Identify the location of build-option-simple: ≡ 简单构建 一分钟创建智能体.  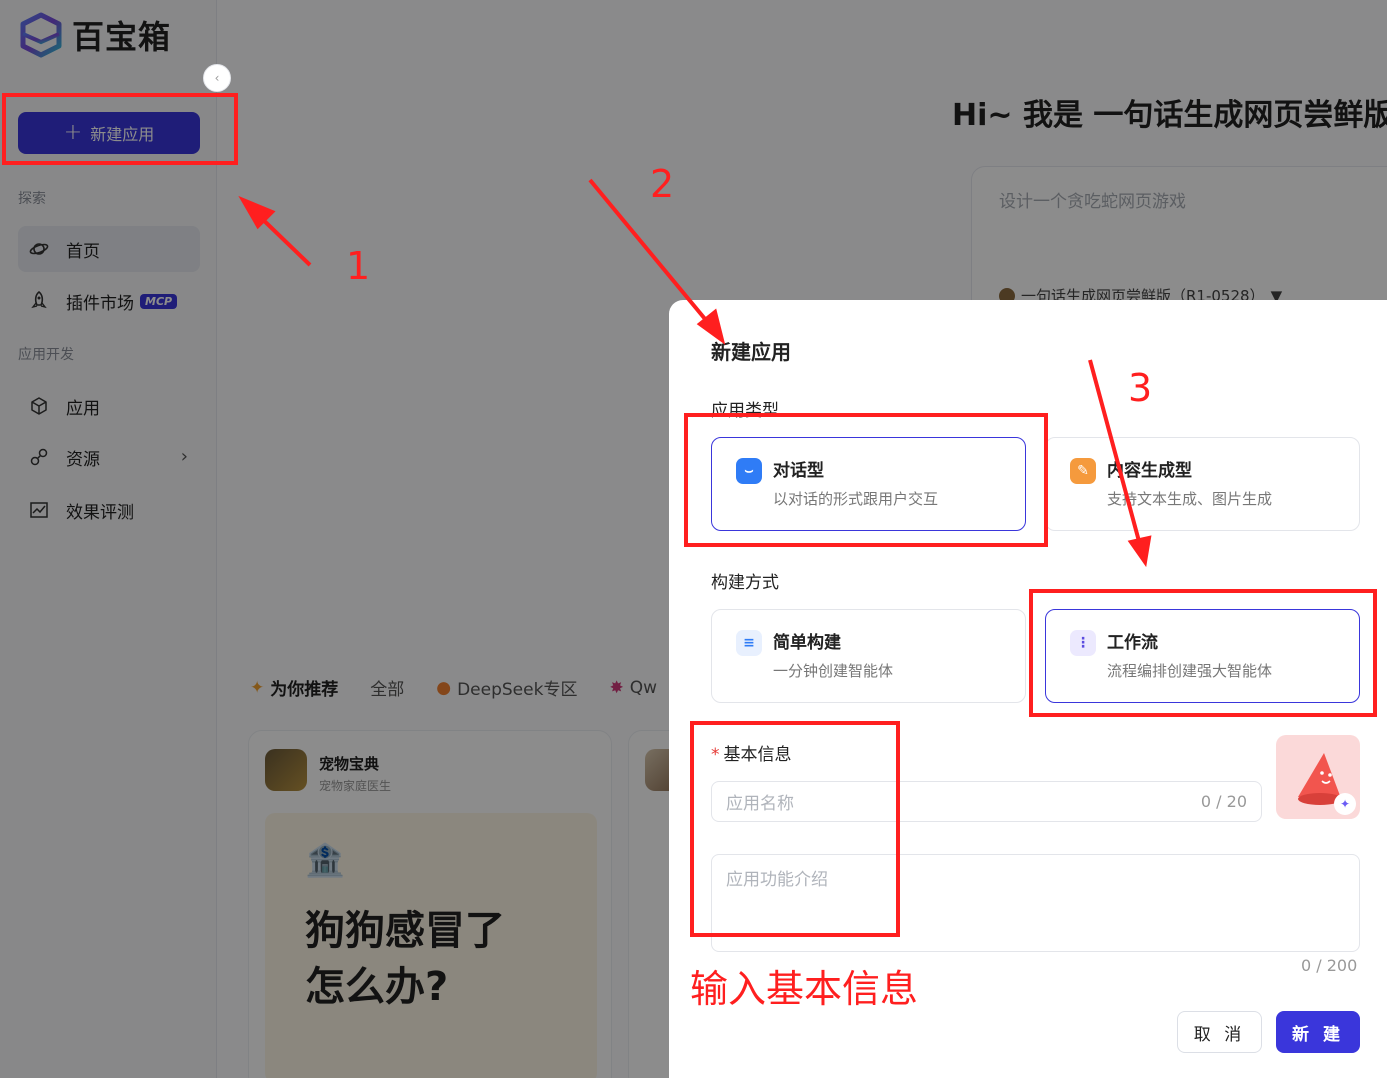
(868, 656).